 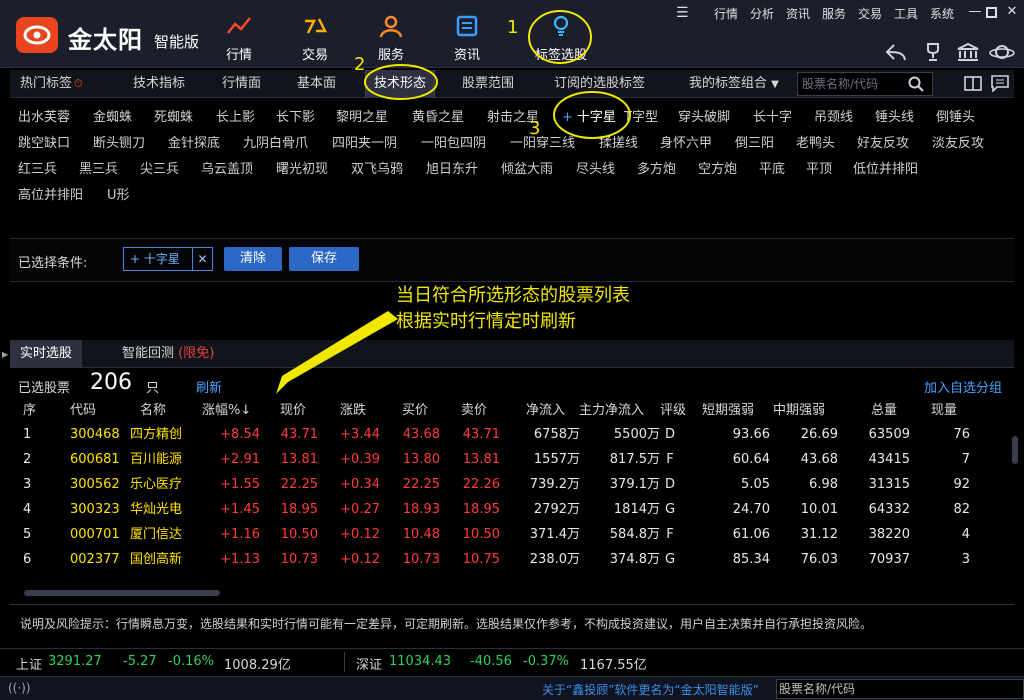 I want to click on col-header-ask: 卖价, so click(x=474, y=411).